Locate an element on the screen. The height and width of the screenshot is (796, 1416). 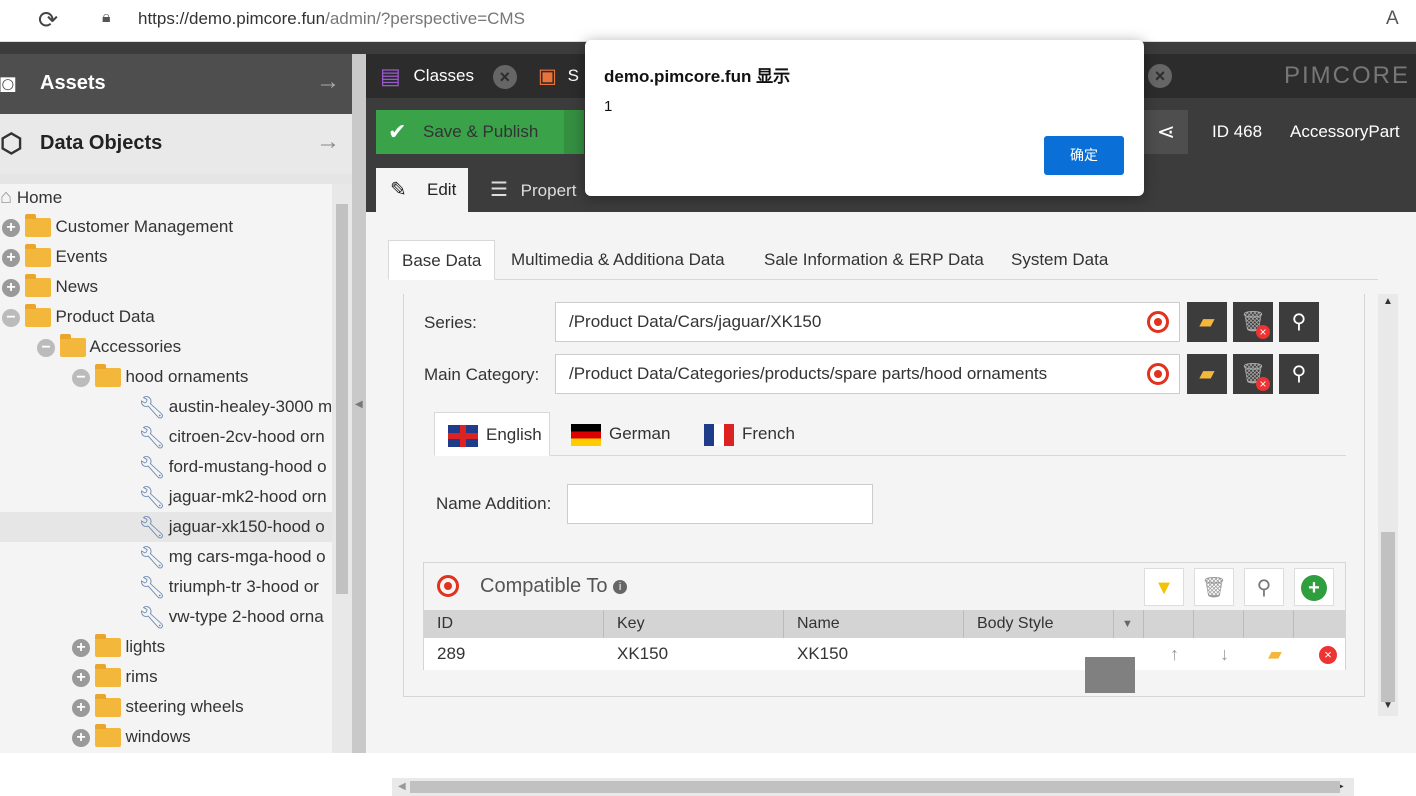
tree-node: + lights is located at coordinates (118, 647).